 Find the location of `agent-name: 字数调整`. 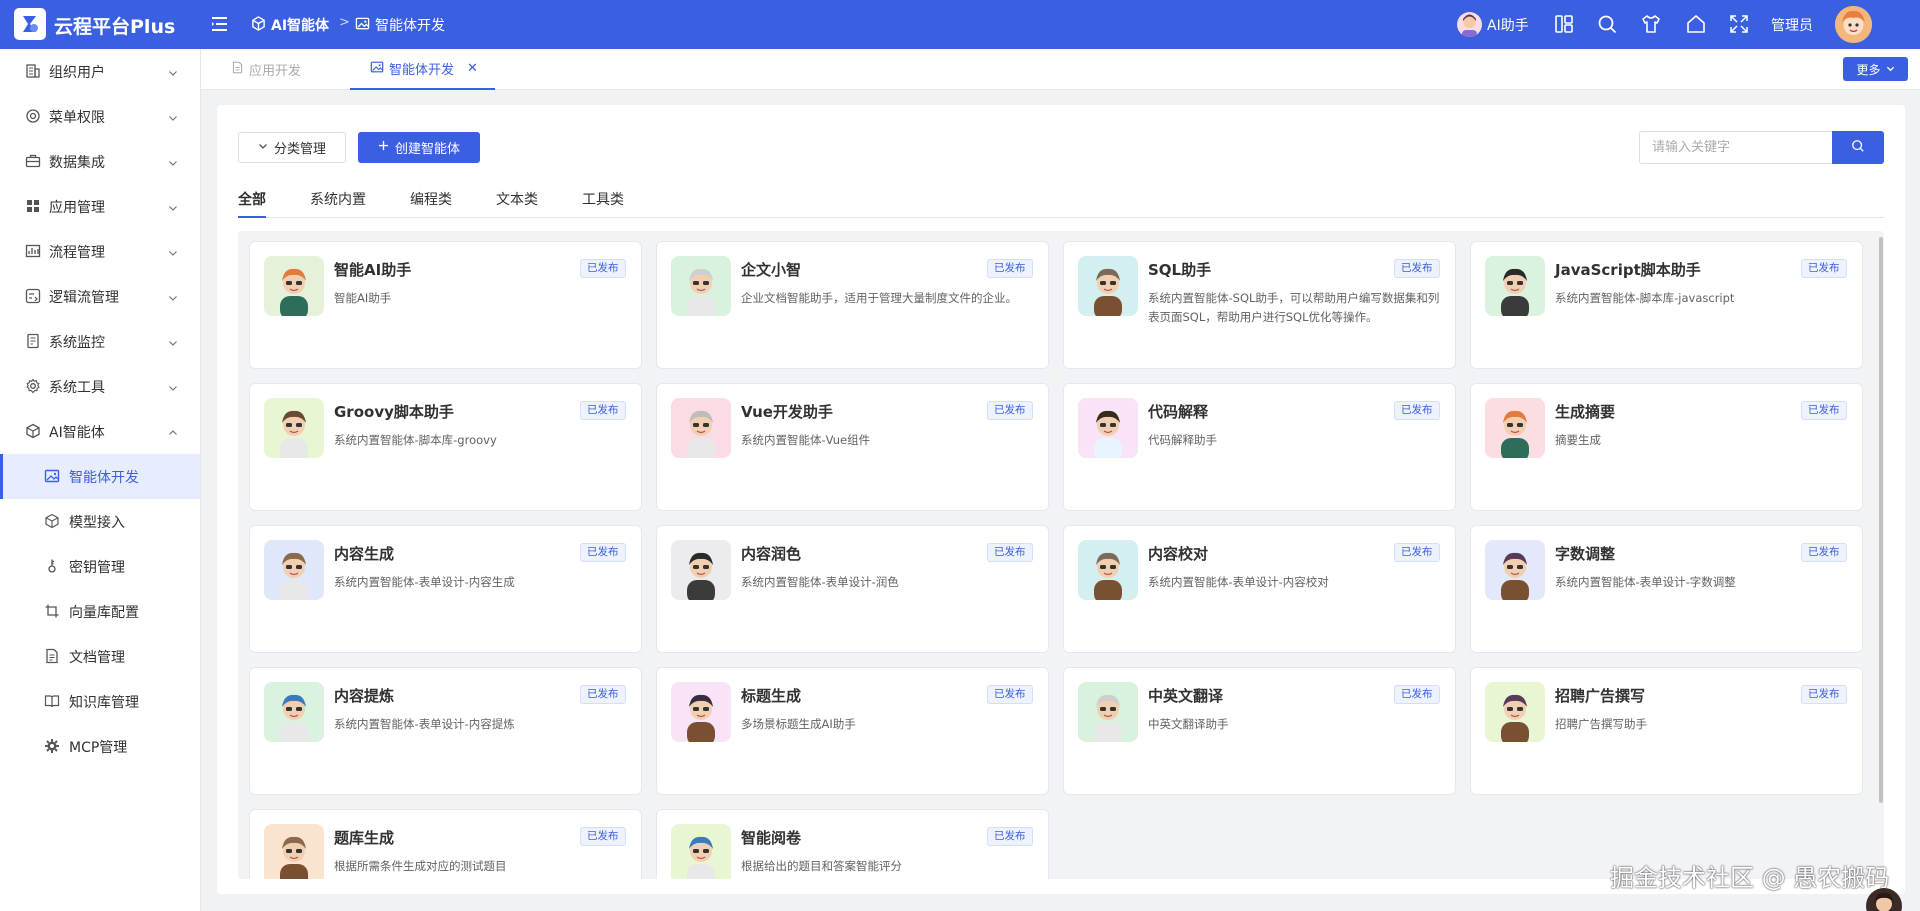

agent-name: 字数调整 is located at coordinates (1585, 554).